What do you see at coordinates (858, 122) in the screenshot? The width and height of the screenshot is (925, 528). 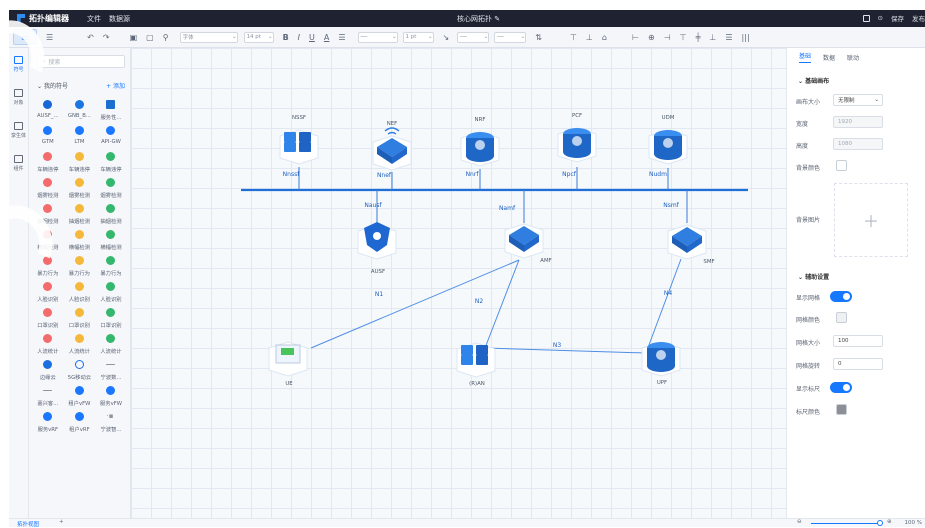 I see `width-input: 1920` at bounding box center [858, 122].